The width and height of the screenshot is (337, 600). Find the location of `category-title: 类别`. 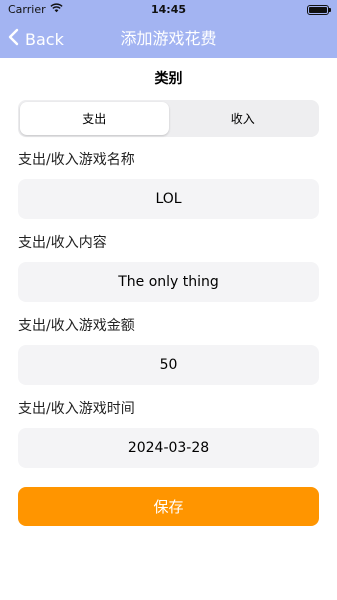

category-title: 类别 is located at coordinates (168, 79).